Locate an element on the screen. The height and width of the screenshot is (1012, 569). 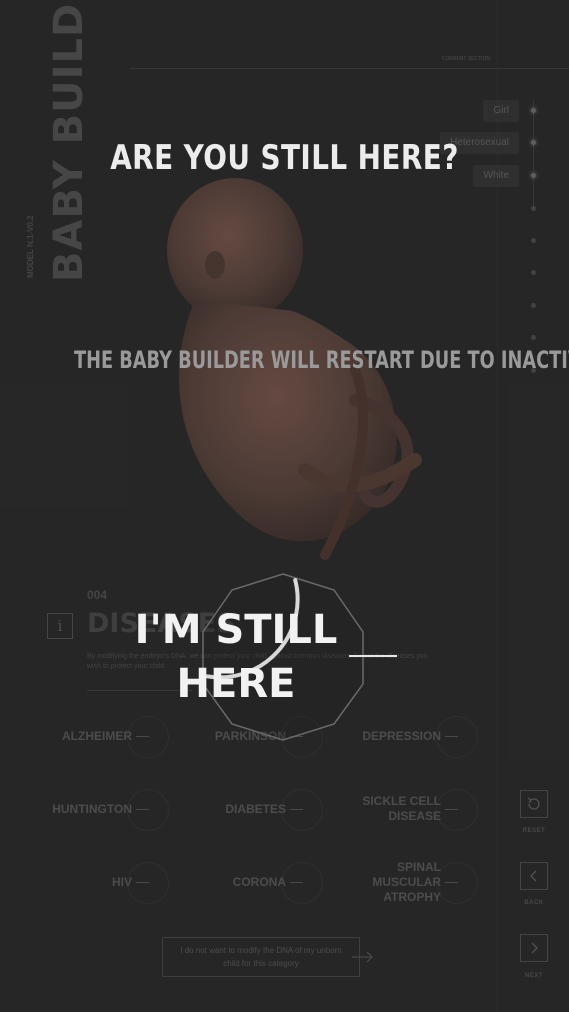
modal-title: ARE YOU STILL HERE? is located at coordinates (284, 158).